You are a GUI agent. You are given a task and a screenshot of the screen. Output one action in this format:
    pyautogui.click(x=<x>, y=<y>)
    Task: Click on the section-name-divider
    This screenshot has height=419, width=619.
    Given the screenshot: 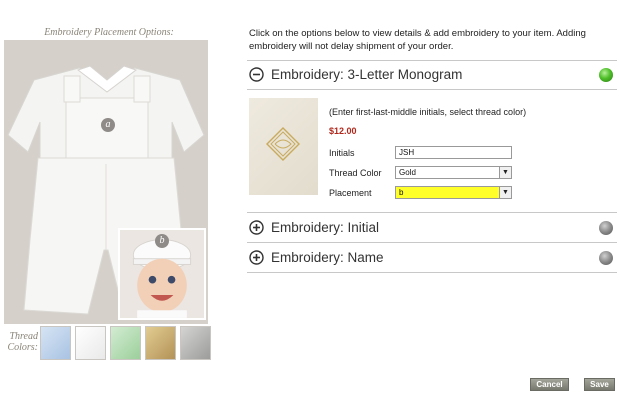 What is the action you would take?
    pyautogui.click(x=432, y=242)
    